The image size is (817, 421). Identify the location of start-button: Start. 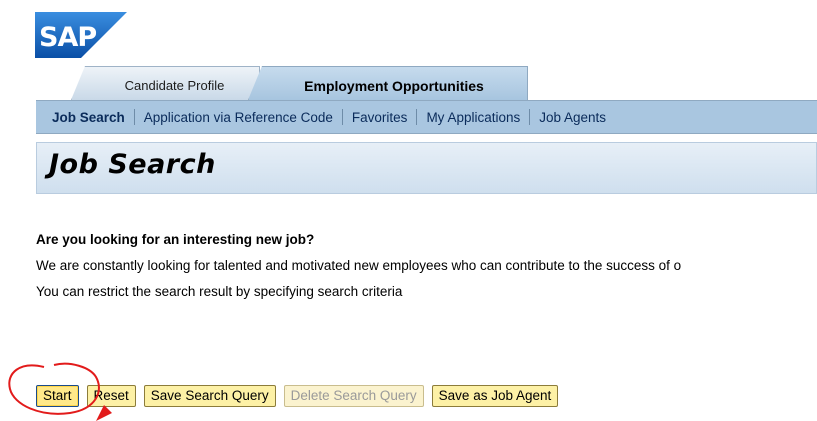
(57, 396).